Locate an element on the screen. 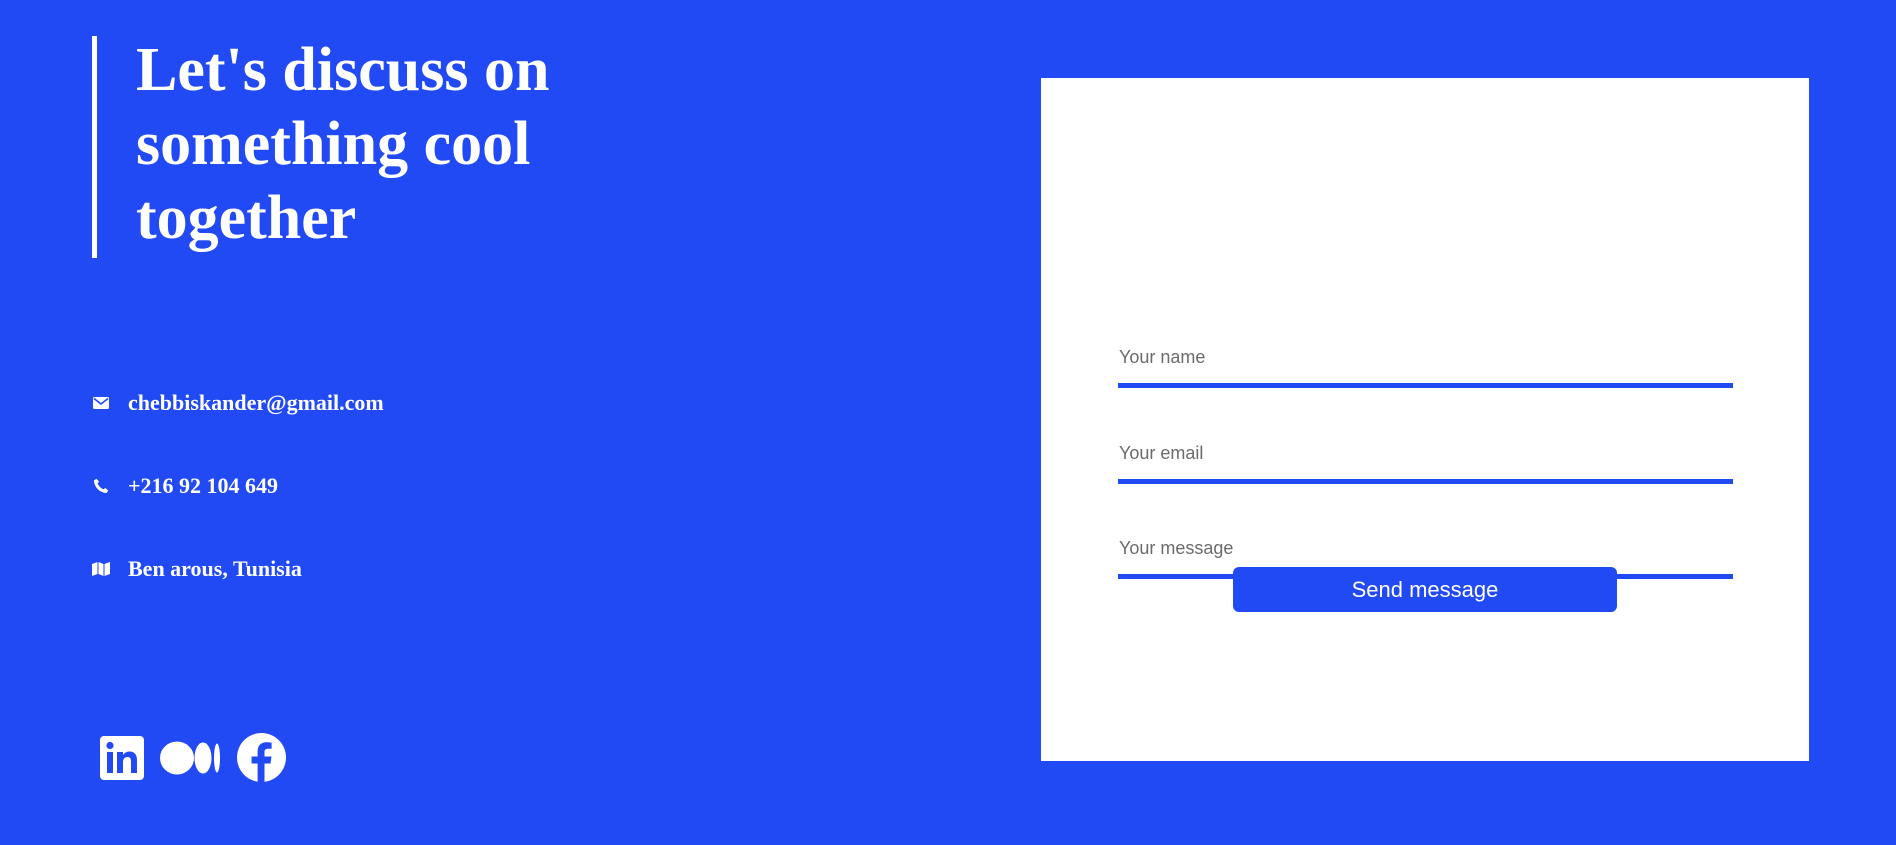 The width and height of the screenshot is (1896, 845). linkedin-link is located at coordinates (122, 760).